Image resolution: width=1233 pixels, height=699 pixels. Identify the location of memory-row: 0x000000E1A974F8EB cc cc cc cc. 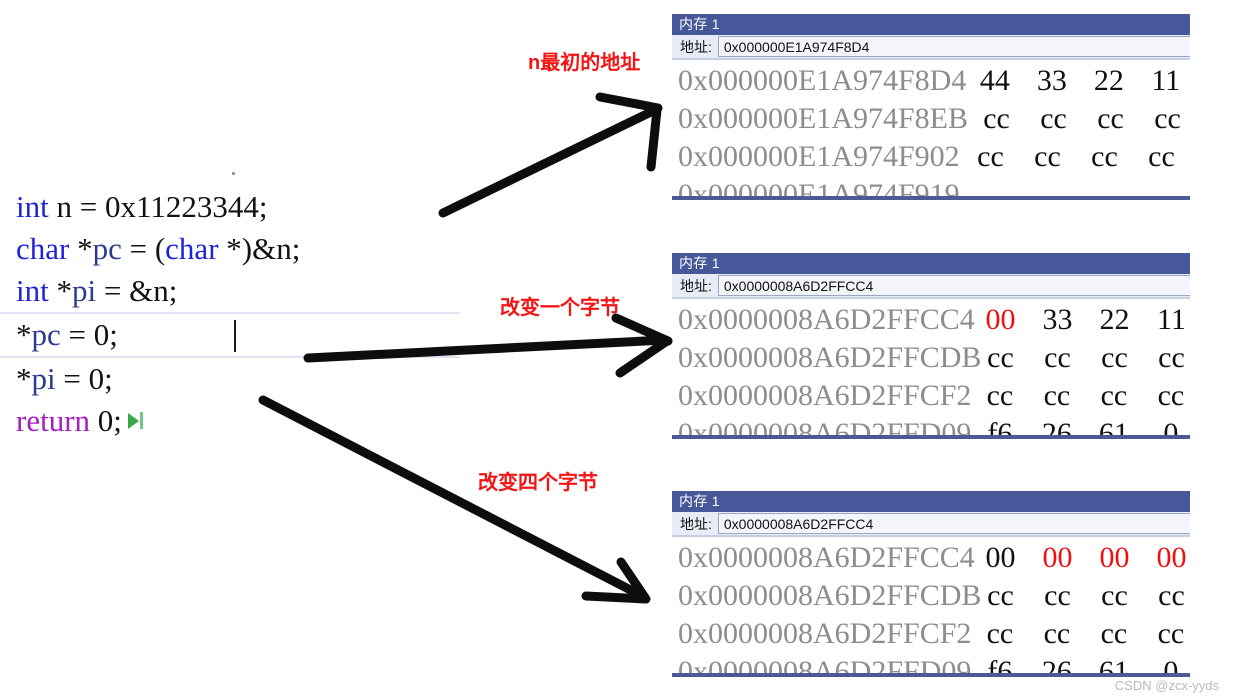
(931, 121).